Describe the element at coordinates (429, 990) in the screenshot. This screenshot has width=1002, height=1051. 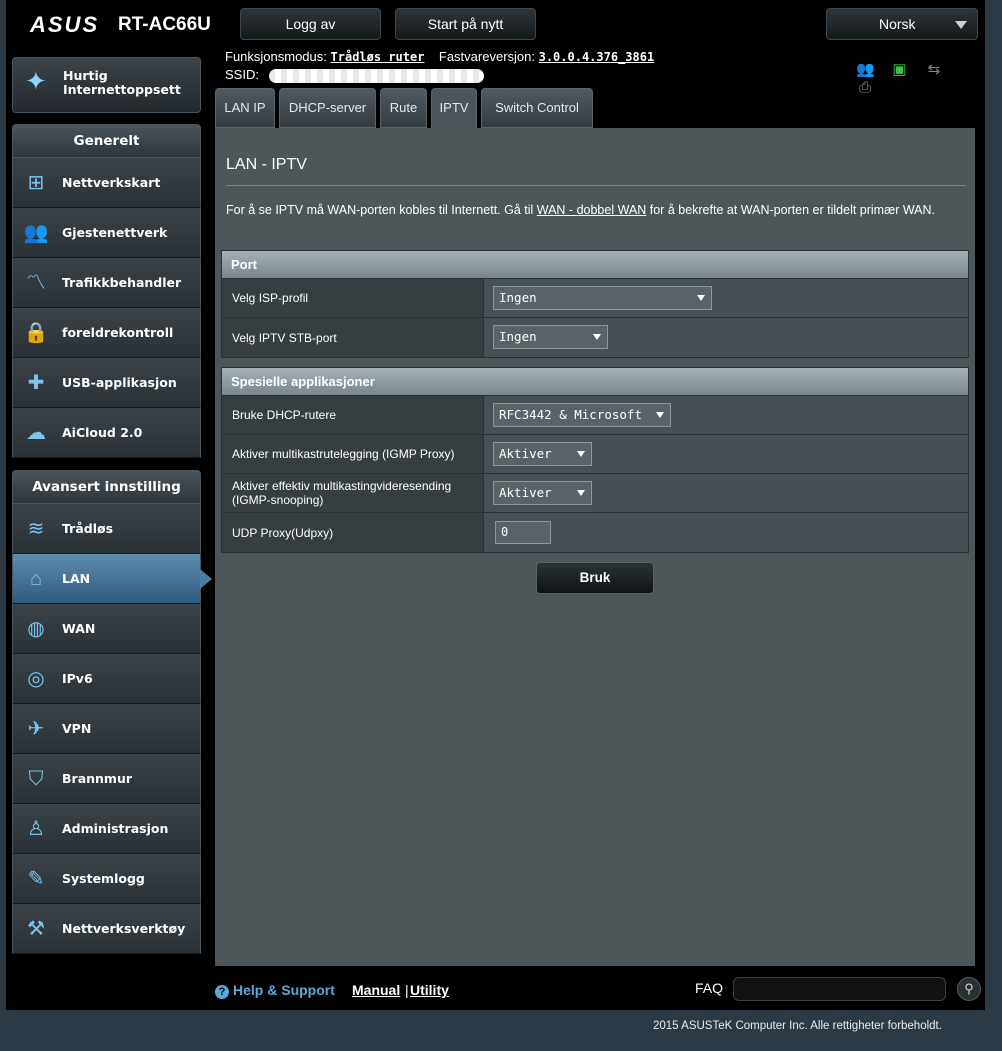
I see `utility-link: Utility` at that location.